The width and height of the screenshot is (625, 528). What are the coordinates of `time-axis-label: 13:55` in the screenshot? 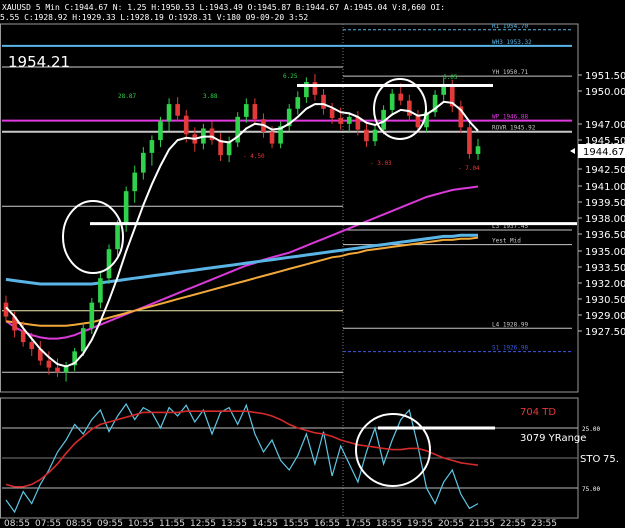 It's located at (234, 523).